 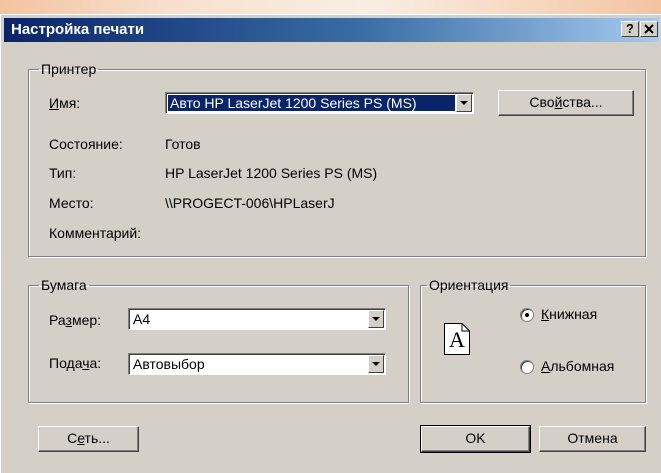 I want to click on cancel-button: Отмена, so click(x=592, y=439).